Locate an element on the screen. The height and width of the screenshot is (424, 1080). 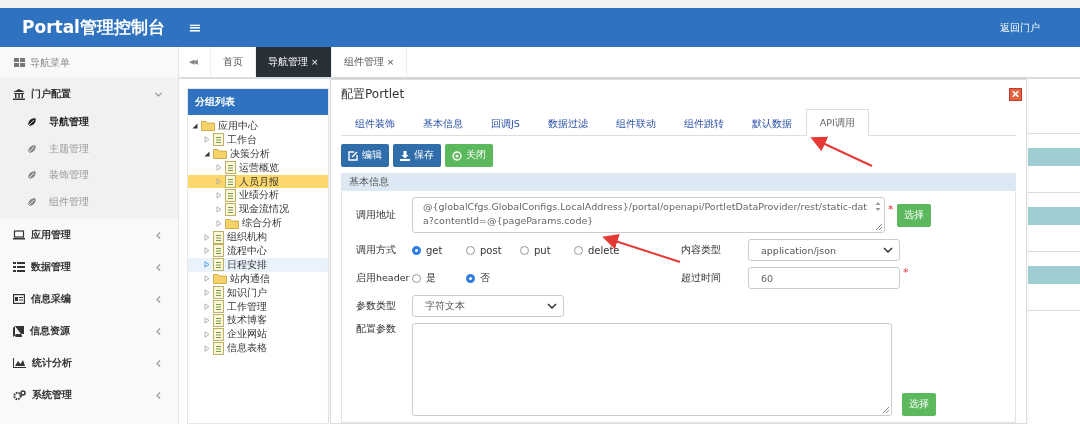
tree-node: 综合分析 is located at coordinates (258, 223).